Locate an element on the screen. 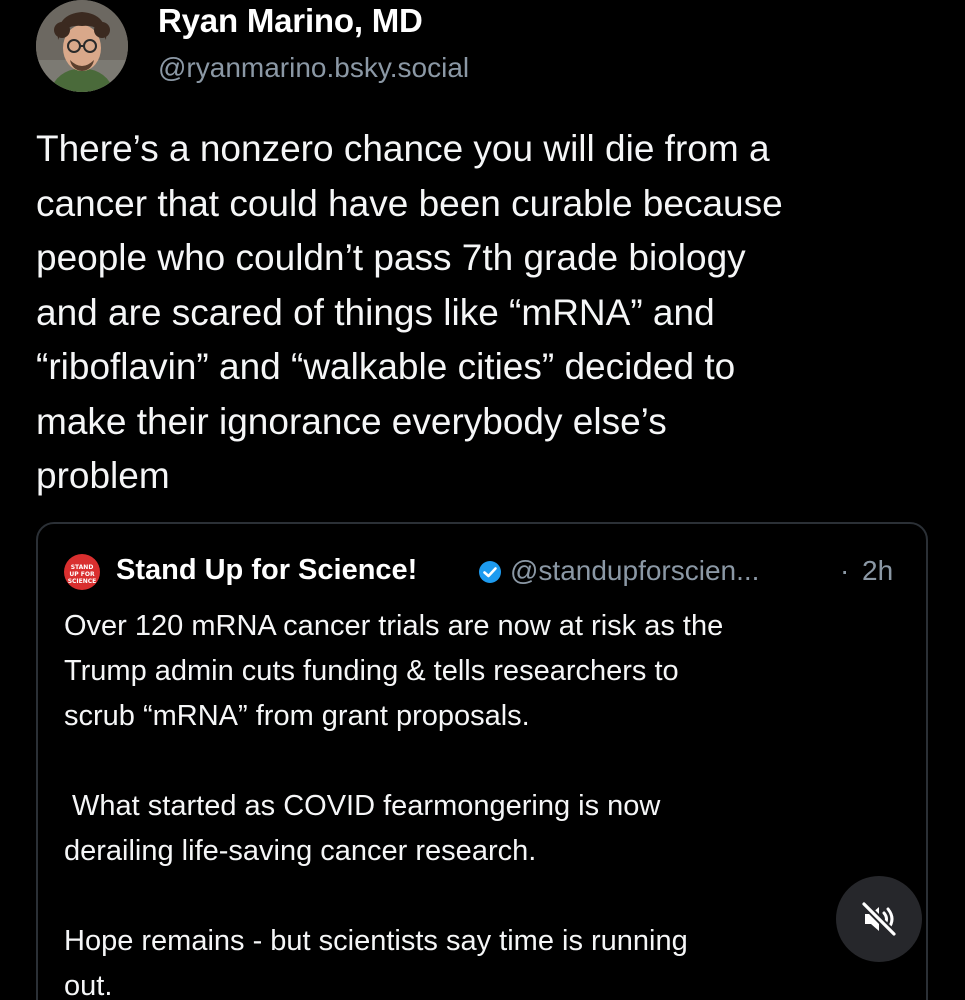  author-avatar is located at coordinates (82, 46).